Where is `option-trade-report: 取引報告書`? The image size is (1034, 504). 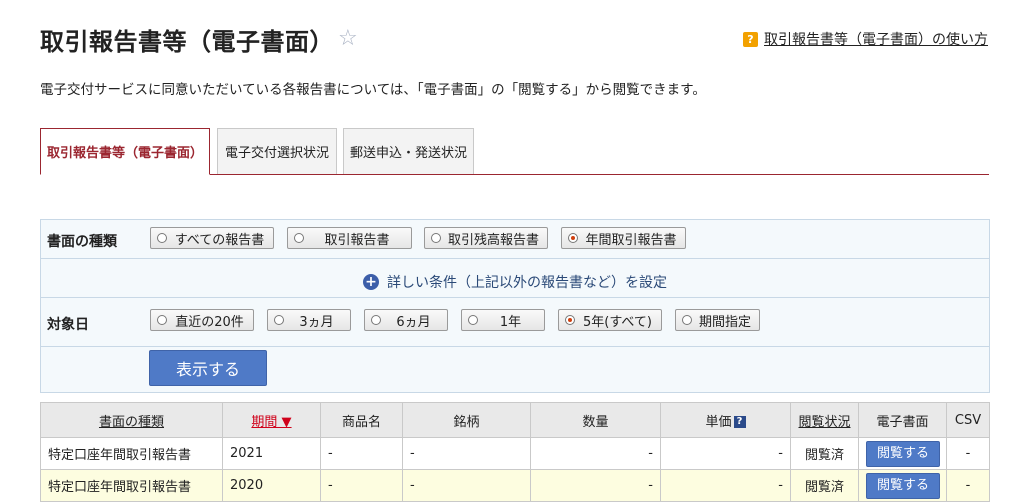
option-trade-report: 取引報告書 is located at coordinates (349, 238).